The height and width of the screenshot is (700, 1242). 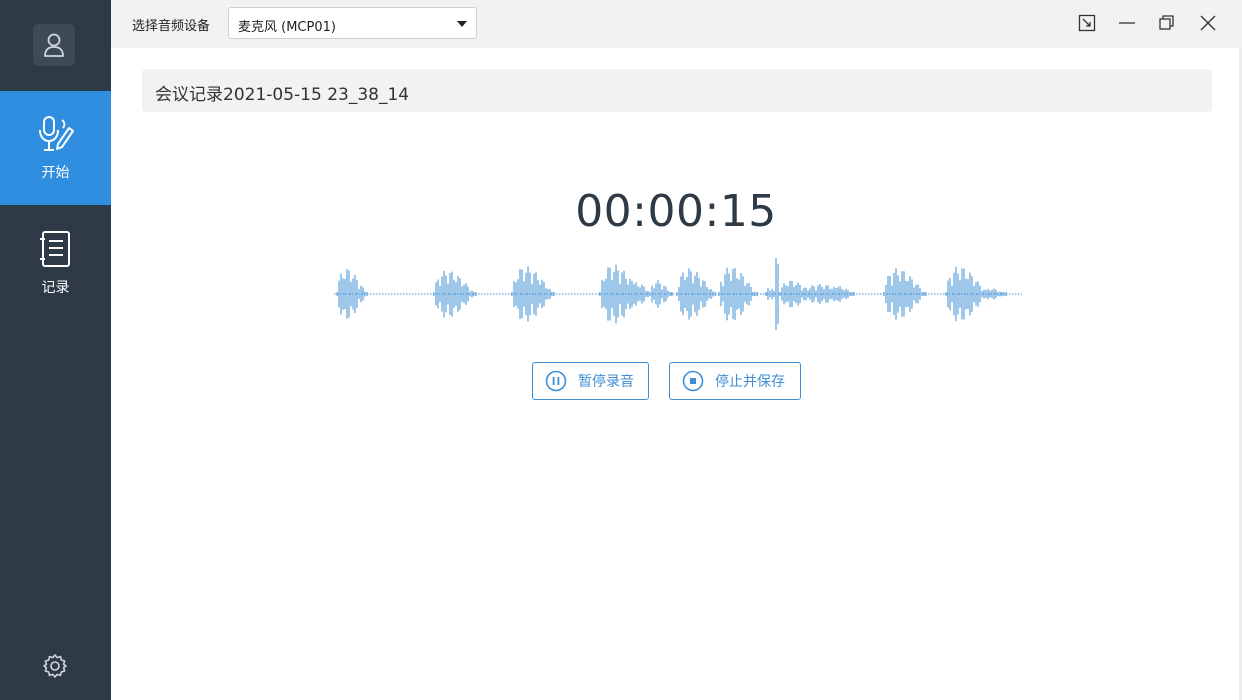 I want to click on gear-icon, so click(x=55, y=666).